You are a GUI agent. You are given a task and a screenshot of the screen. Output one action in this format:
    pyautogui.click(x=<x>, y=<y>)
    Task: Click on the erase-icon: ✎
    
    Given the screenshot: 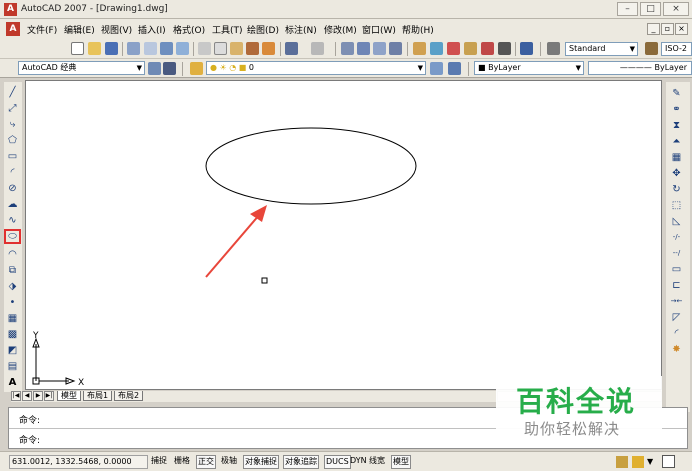 What is the action you would take?
    pyautogui.click(x=676, y=93)
    